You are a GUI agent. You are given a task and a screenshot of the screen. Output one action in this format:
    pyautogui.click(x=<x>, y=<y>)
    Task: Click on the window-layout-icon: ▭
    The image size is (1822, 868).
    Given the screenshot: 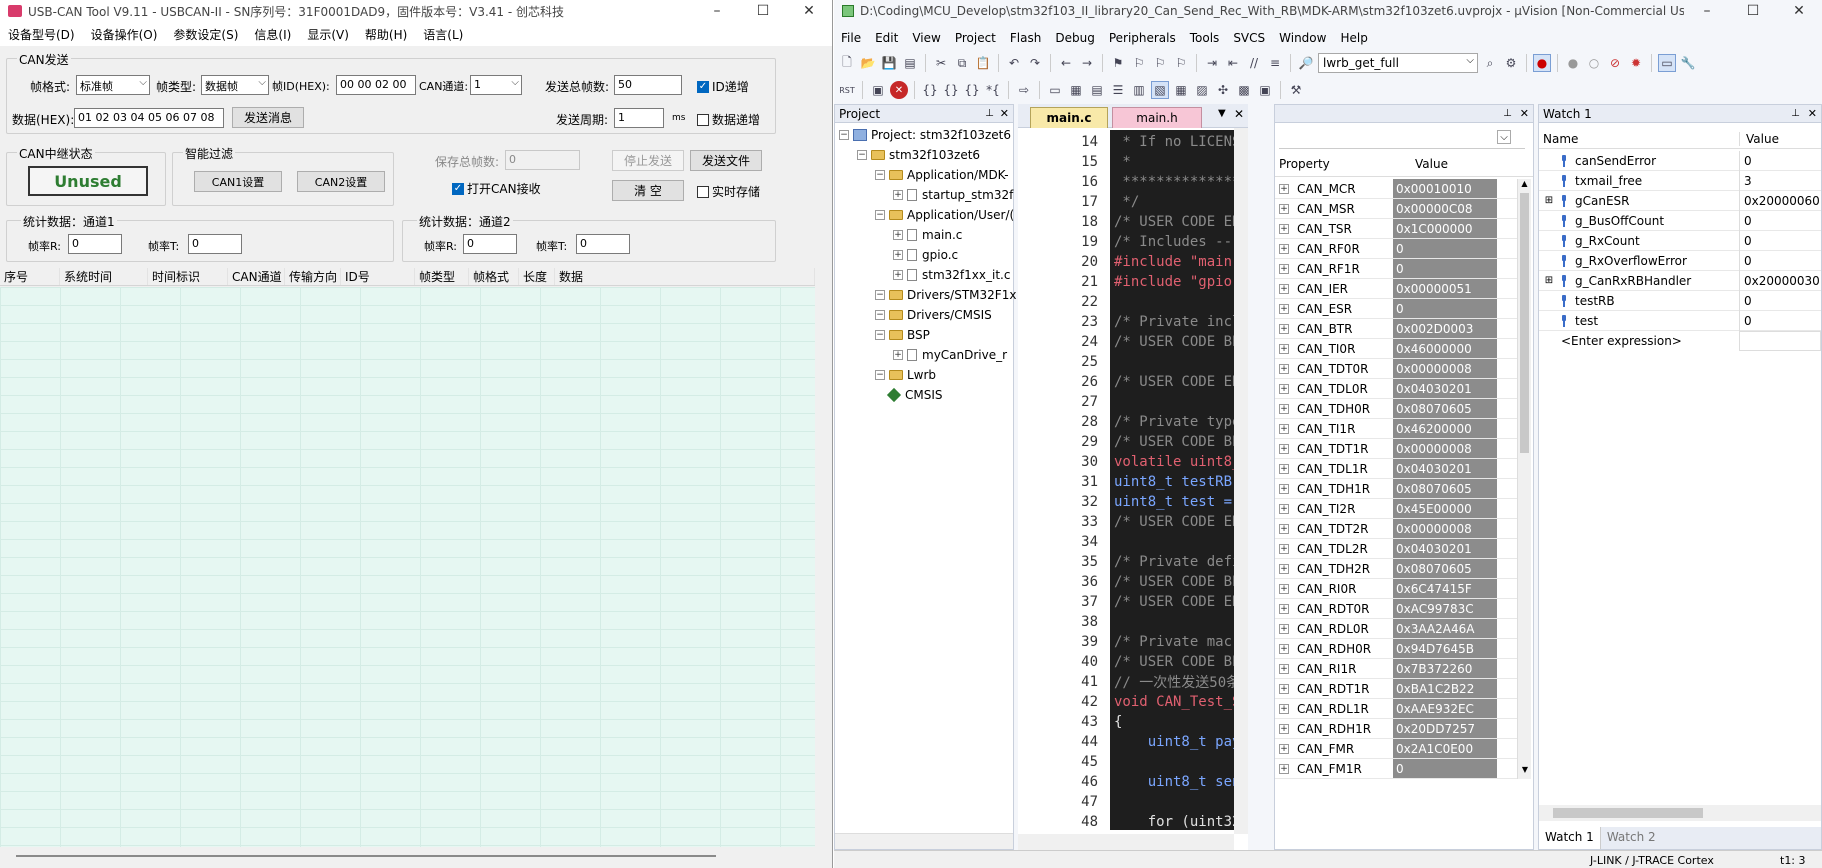 What is the action you would take?
    pyautogui.click(x=1667, y=63)
    